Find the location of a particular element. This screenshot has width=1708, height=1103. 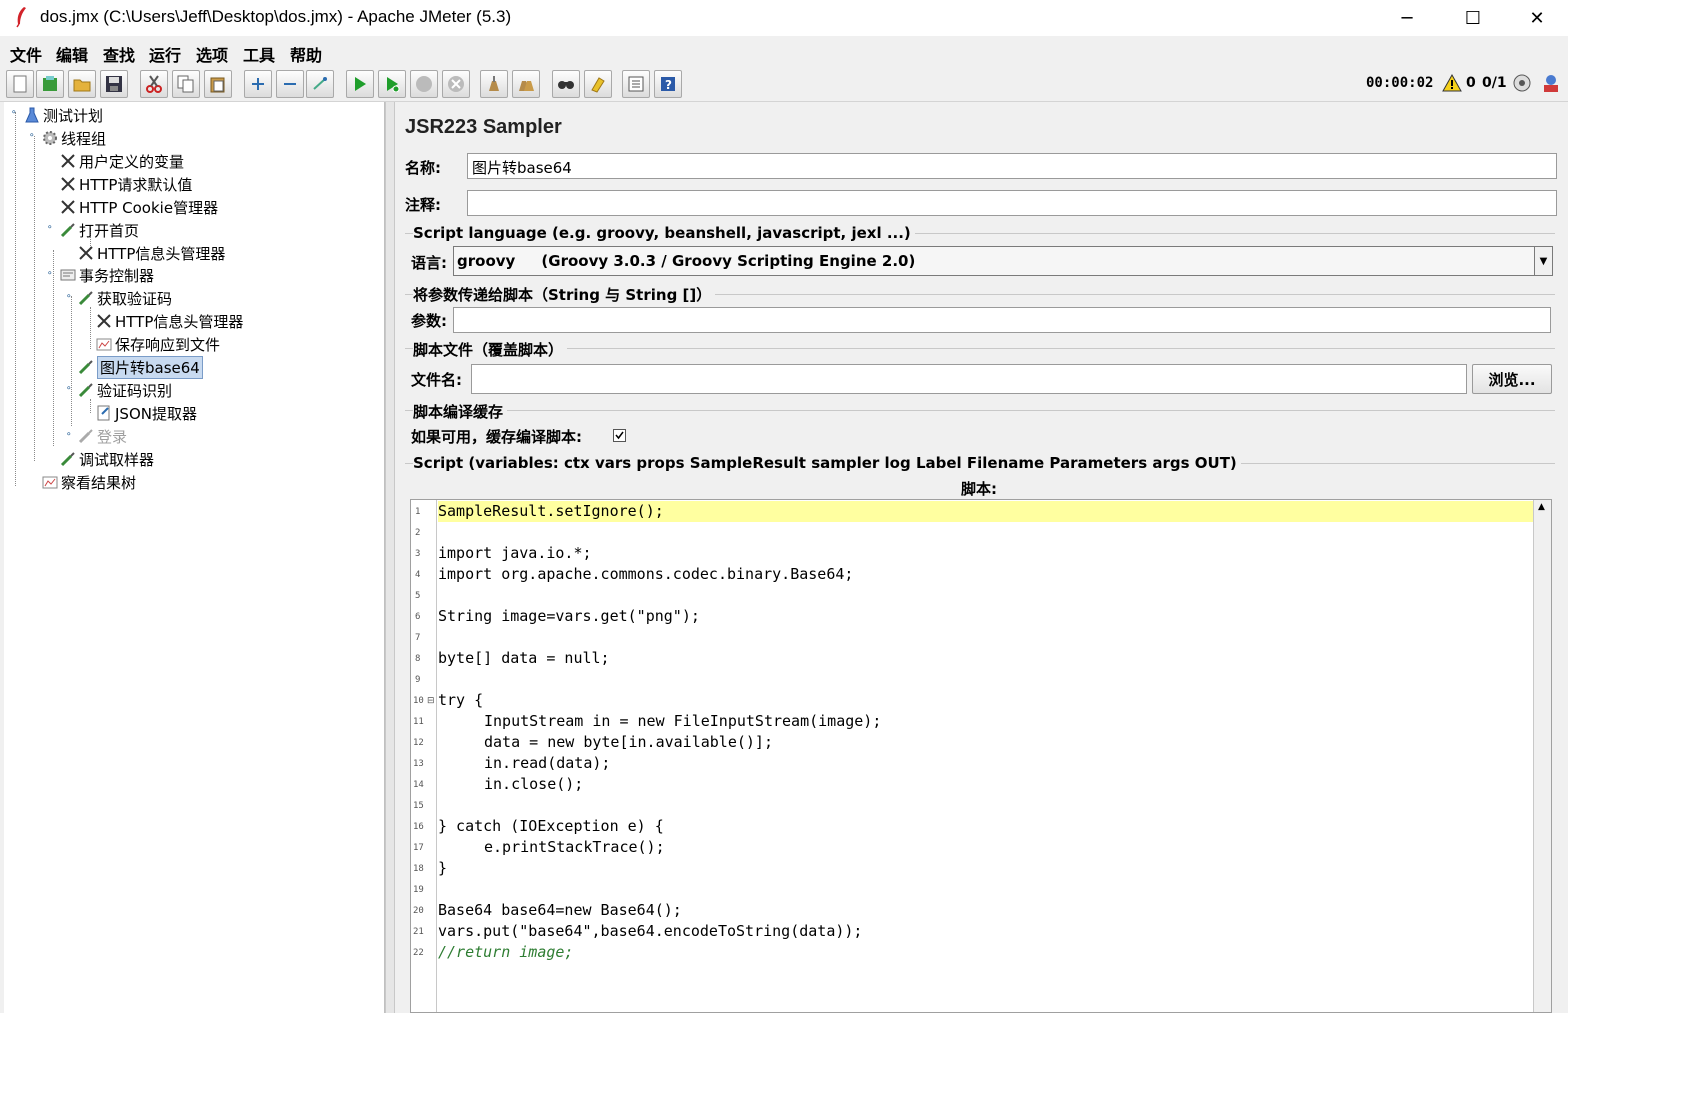

menu-edit: 编辑 is located at coordinates (72, 54).